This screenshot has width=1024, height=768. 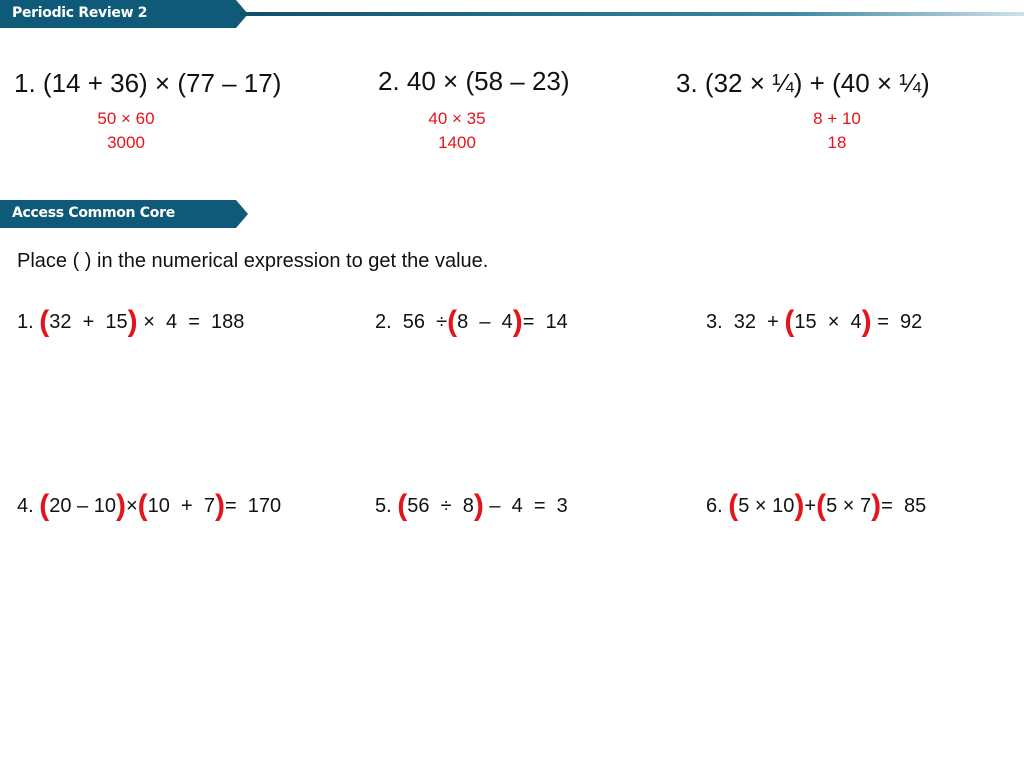 I want to click on section-title: Periodic Review 2, so click(x=80, y=13).